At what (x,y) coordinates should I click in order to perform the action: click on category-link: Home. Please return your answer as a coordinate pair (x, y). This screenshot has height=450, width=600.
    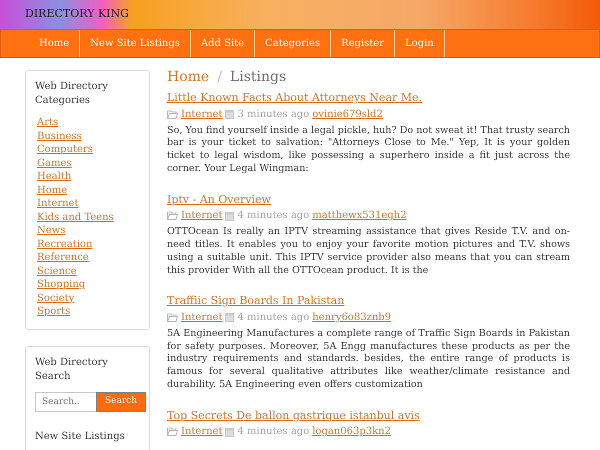
    Looking at the image, I should click on (88, 190).